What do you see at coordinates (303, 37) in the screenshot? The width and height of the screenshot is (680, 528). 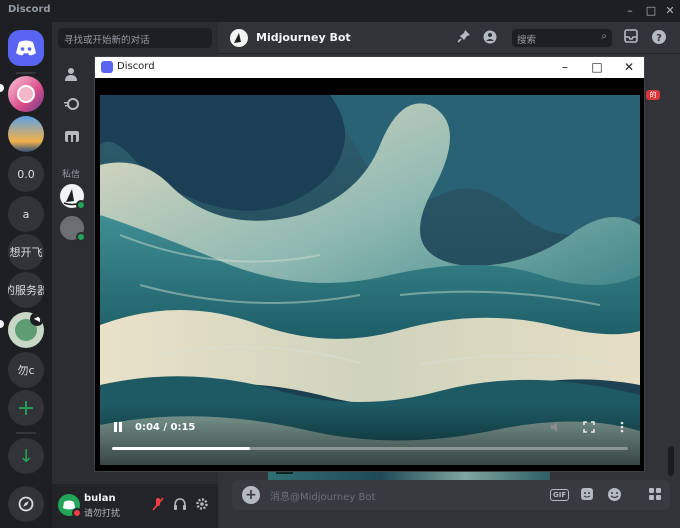 I see `channel-title: Midjourney Bot` at bounding box center [303, 37].